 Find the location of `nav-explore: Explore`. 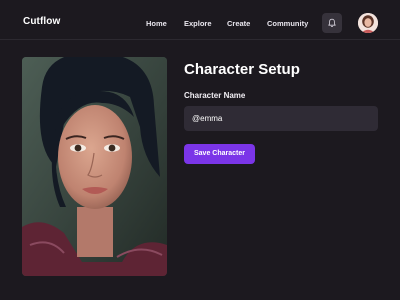

nav-explore: Explore is located at coordinates (198, 23).